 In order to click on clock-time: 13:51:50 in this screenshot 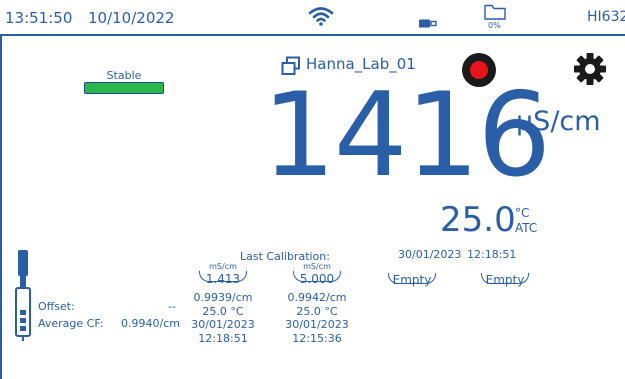, I will do `click(39, 18)`.